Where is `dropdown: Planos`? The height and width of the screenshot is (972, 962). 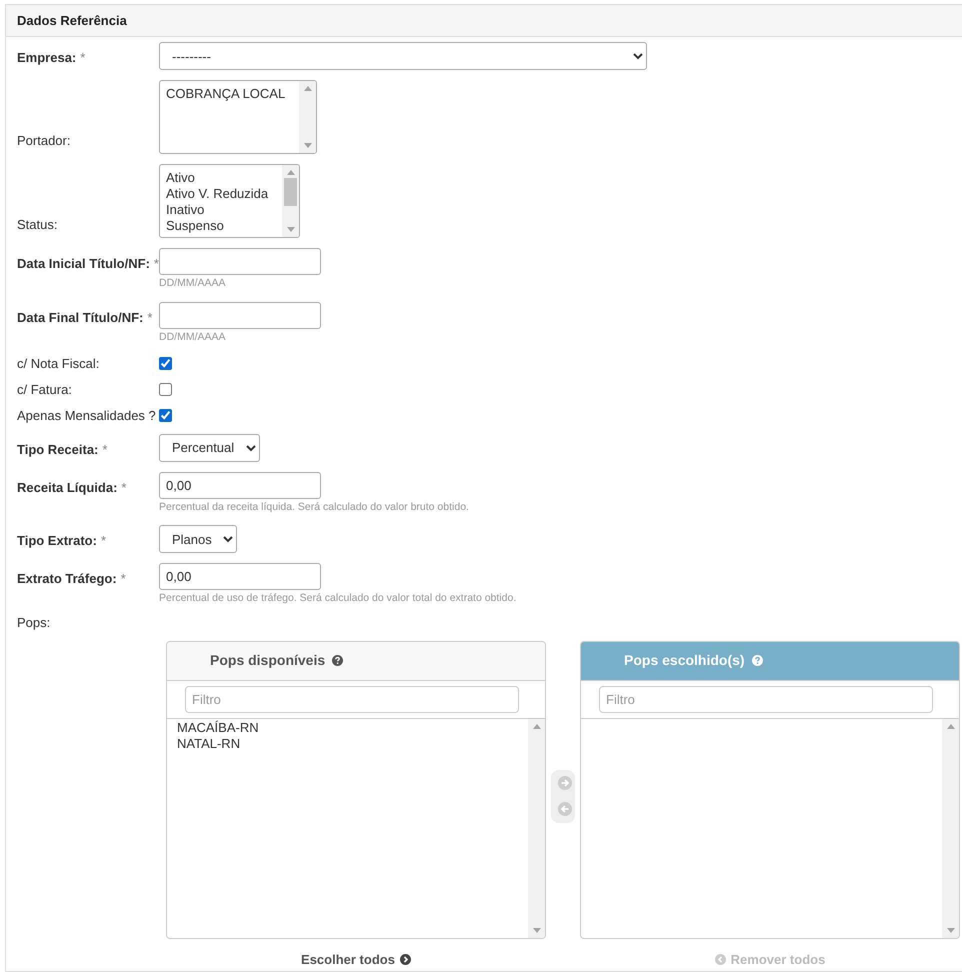 dropdown: Planos is located at coordinates (198, 539).